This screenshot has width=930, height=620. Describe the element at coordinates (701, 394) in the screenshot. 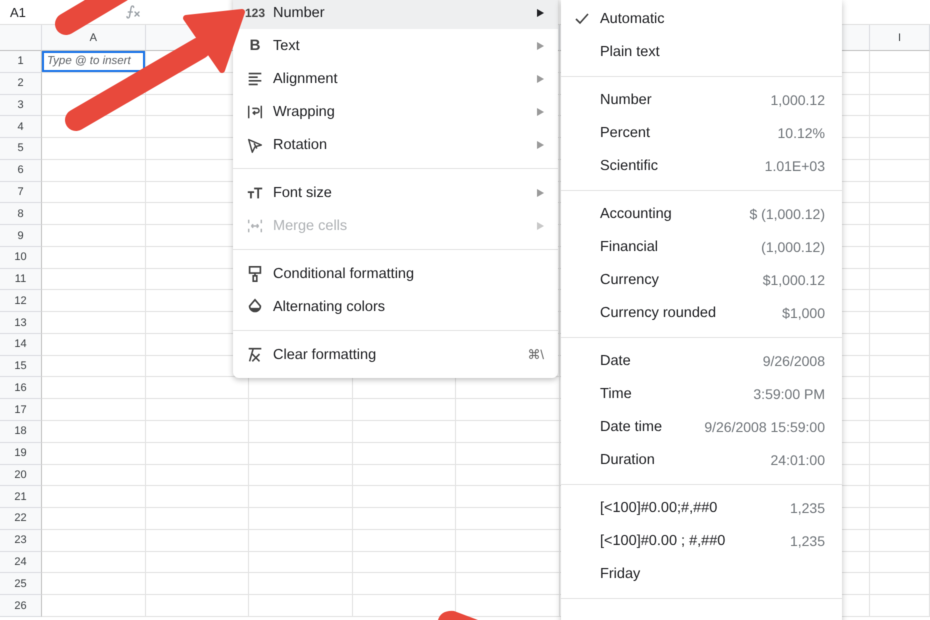

I see `menu-item: Time 3:59:00 PM` at that location.